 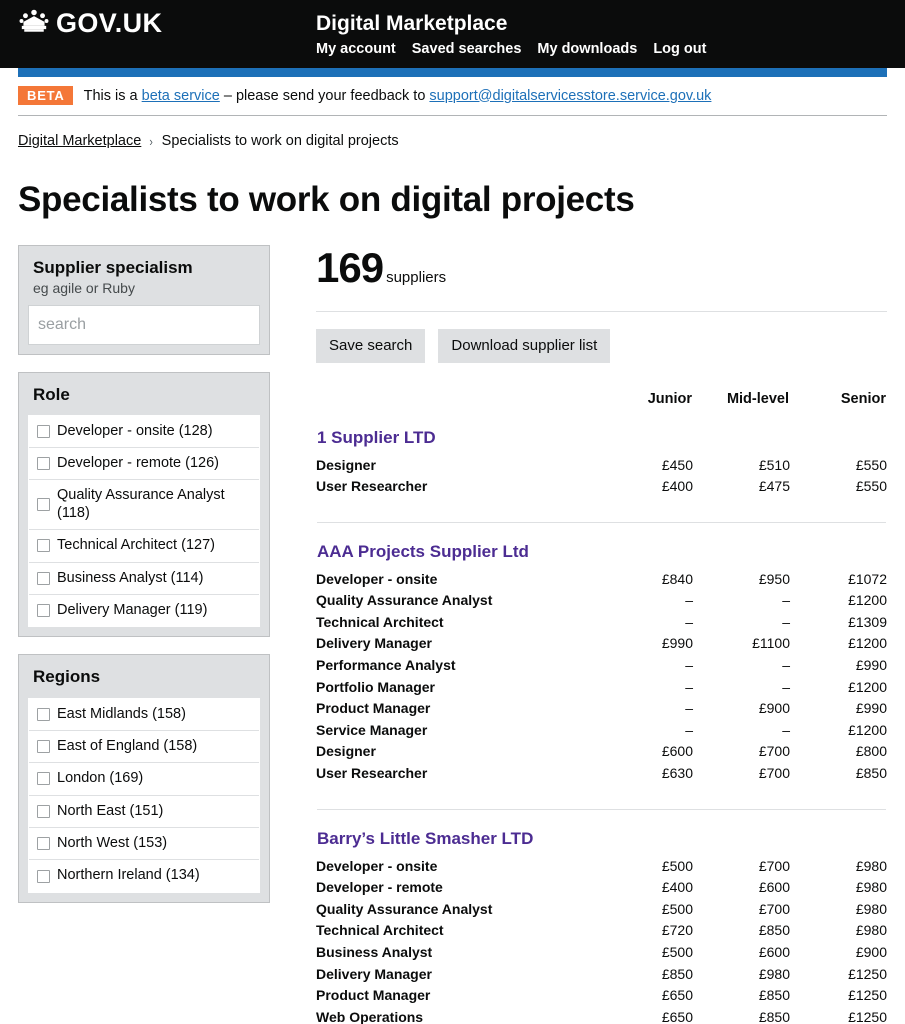 I want to click on table-row: Technical Architect £720 £850 £980, so click(x=601, y=931).